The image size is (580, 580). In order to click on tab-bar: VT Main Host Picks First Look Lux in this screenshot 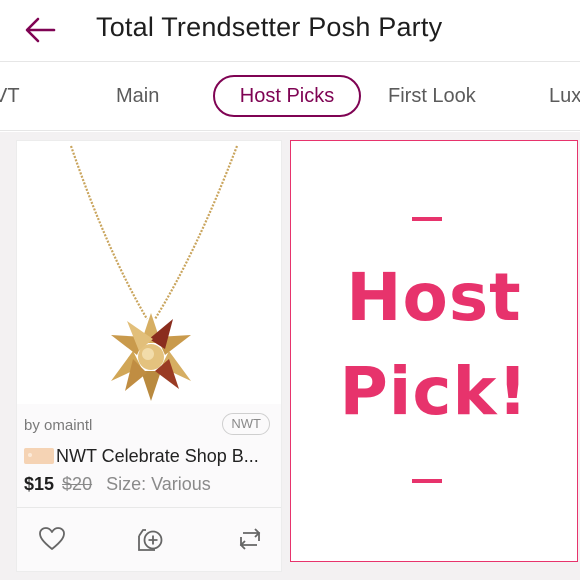, I will do `click(290, 97)`.